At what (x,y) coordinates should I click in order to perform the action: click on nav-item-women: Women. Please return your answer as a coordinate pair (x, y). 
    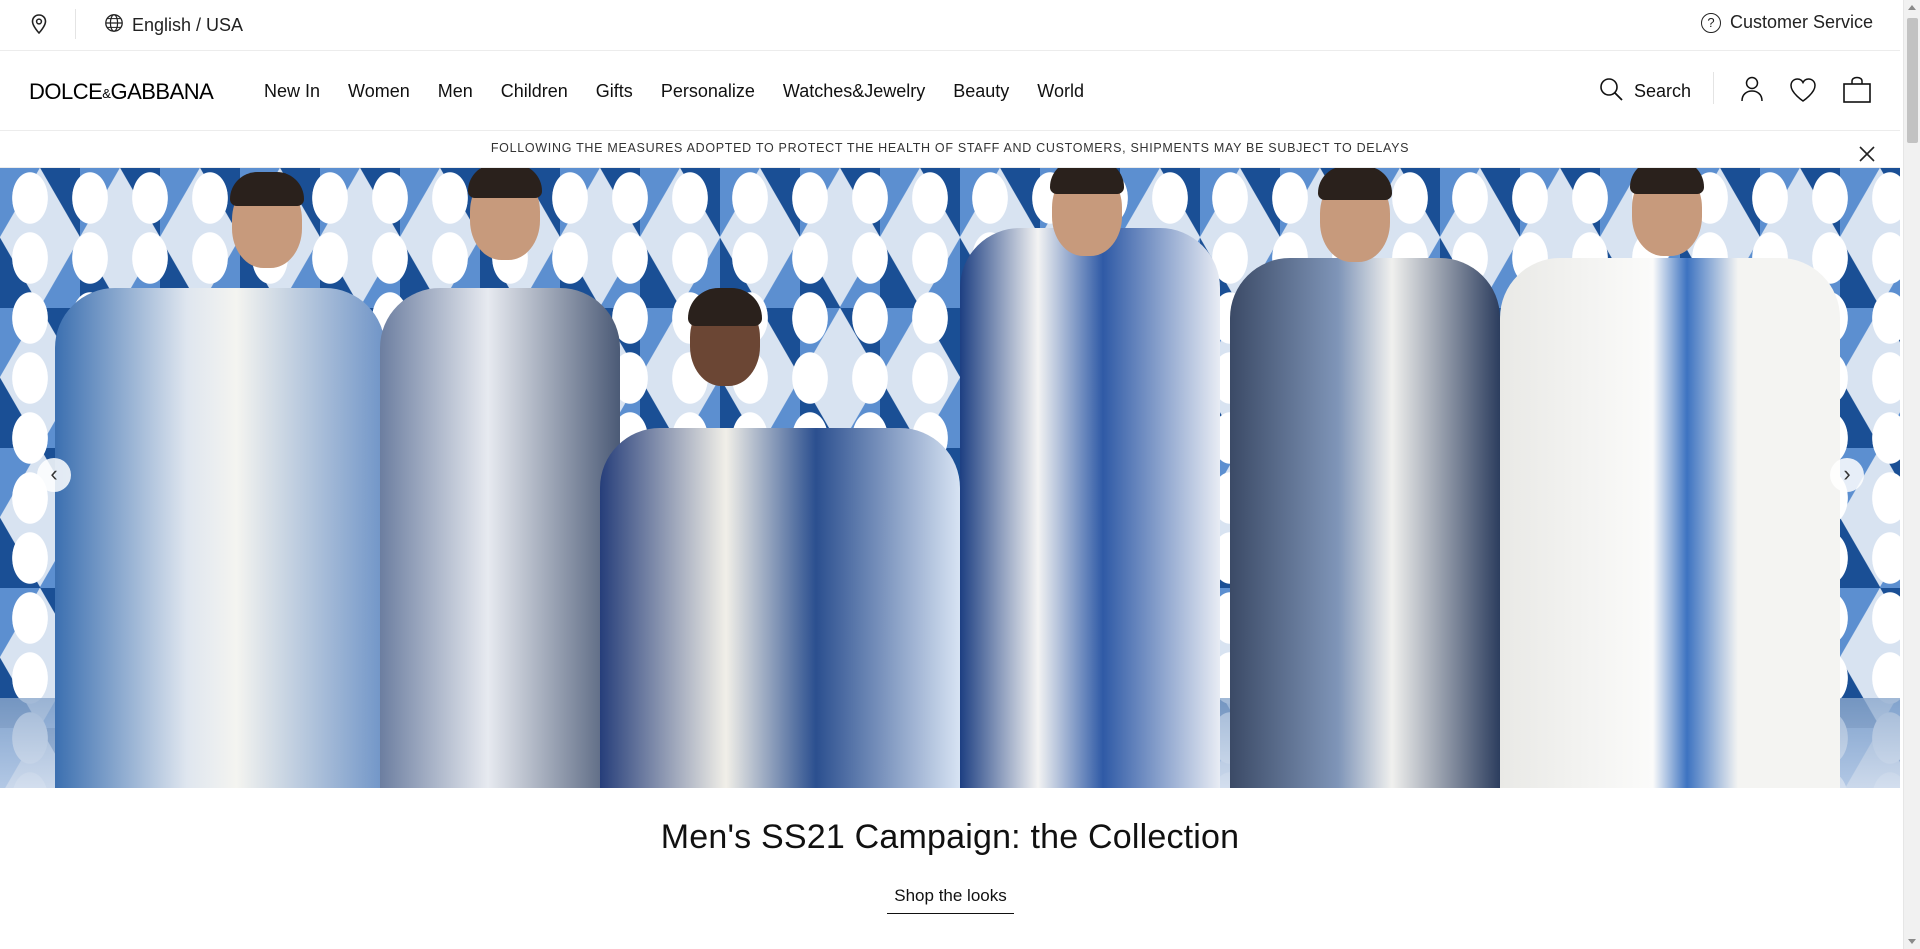
    Looking at the image, I should click on (379, 91).